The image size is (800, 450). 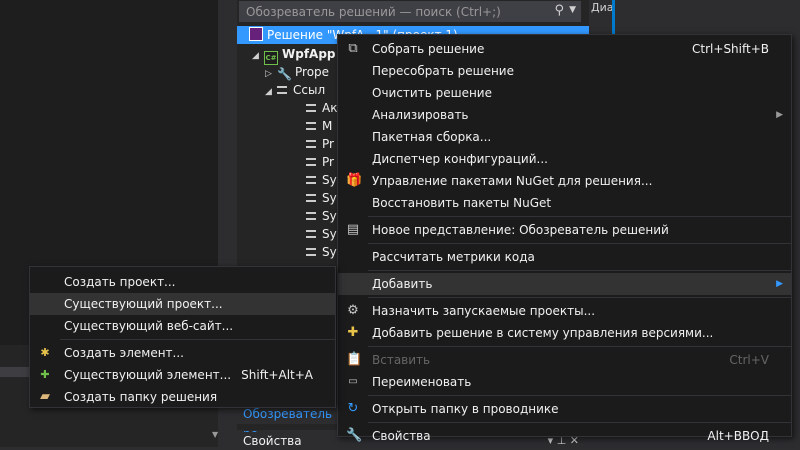 I want to click on reference-item: М, so click(x=319, y=126).